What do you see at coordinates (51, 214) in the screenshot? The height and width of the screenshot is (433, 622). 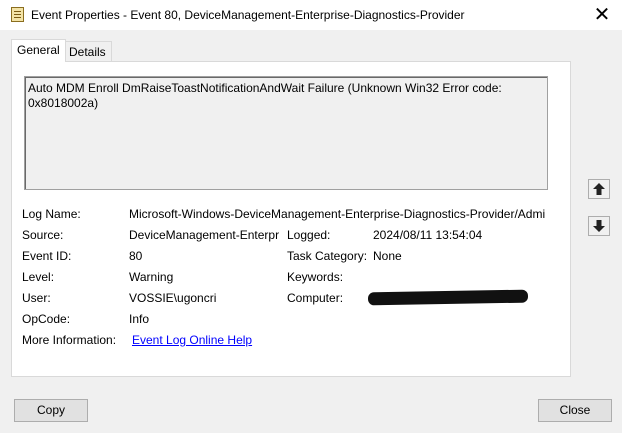 I see `log-name-label: Log Name:` at bounding box center [51, 214].